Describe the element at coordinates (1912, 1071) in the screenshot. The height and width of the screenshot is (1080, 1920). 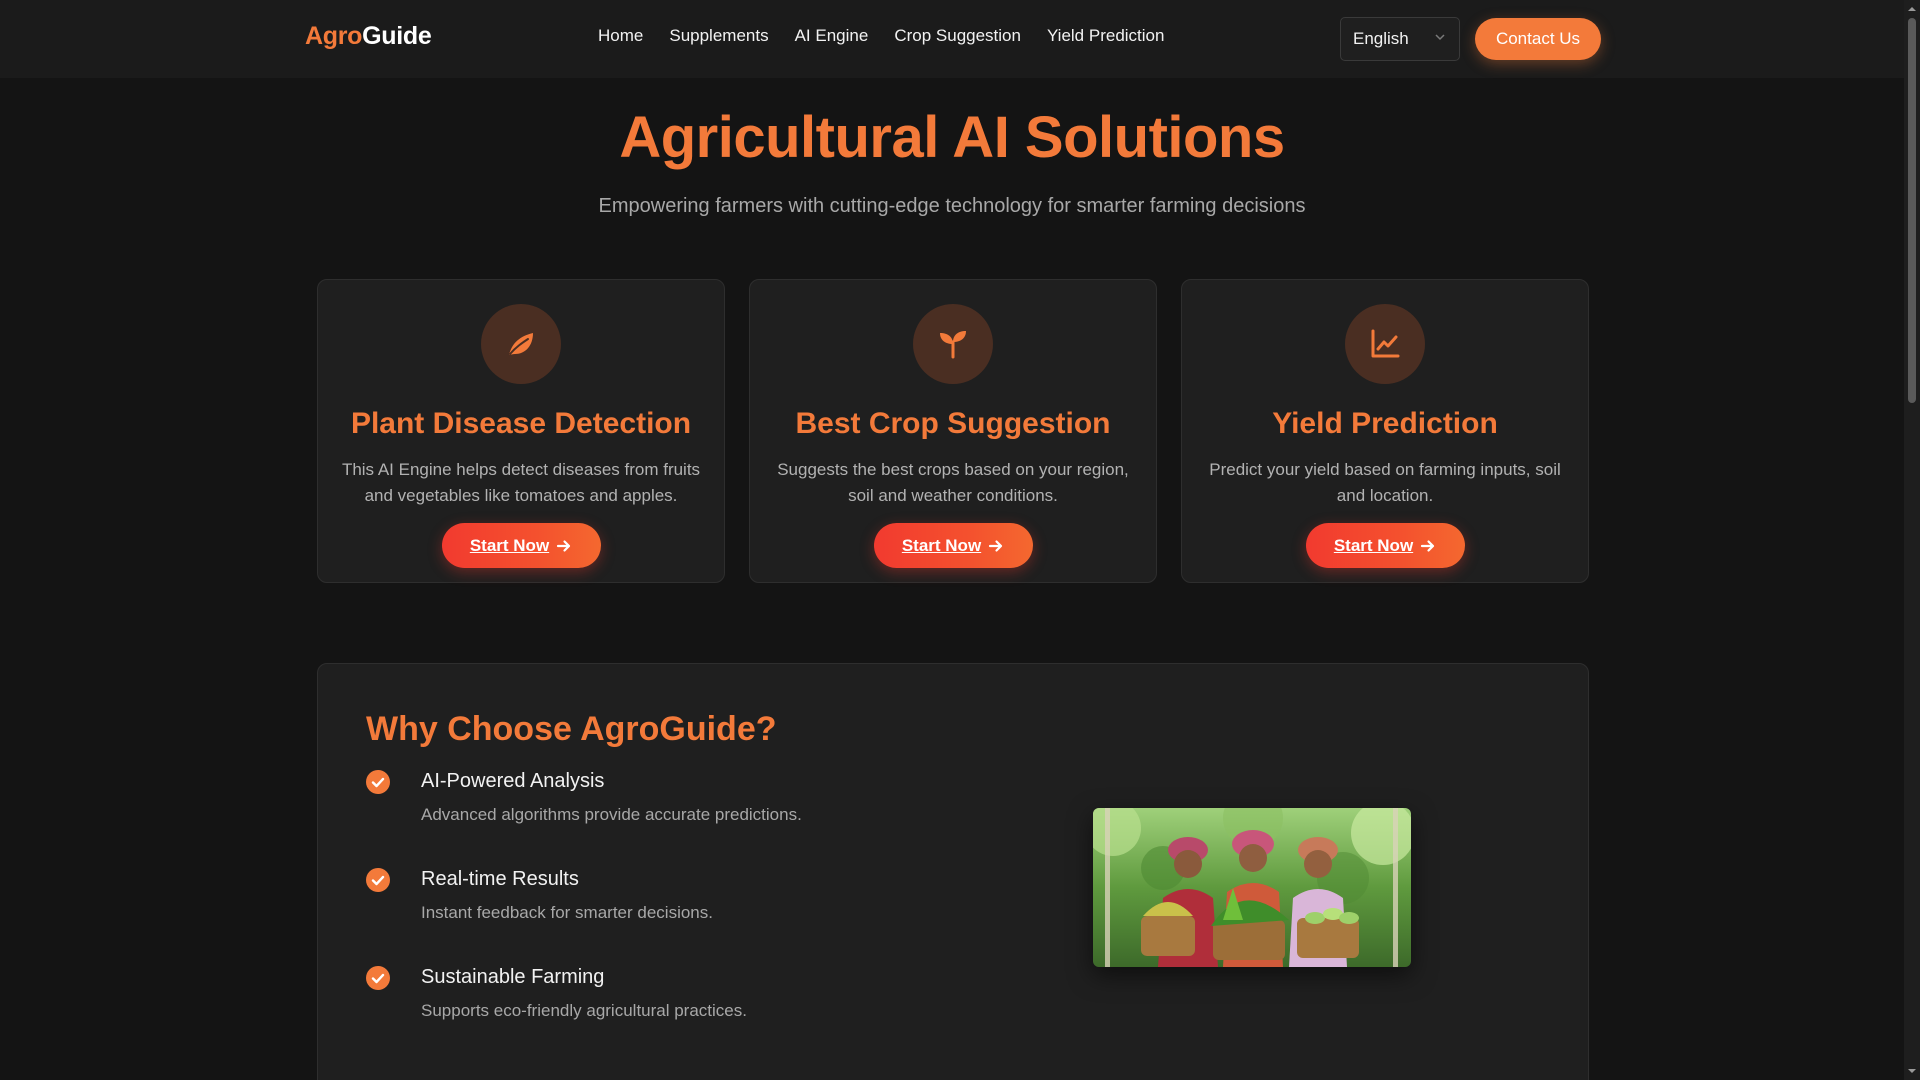
I see `scroll-down-arrow-icon` at that location.